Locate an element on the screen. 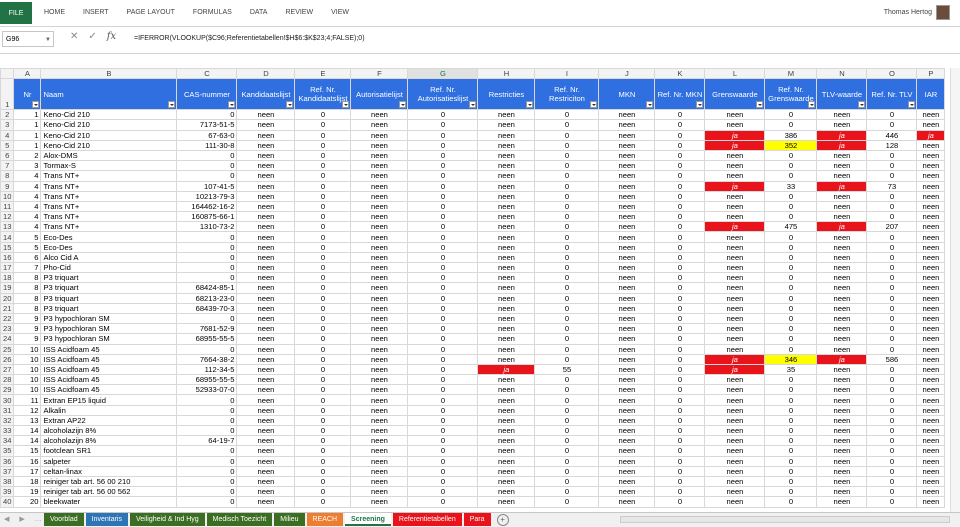 The image size is (960, 527). cell-m22: 0 is located at coordinates (791, 318).